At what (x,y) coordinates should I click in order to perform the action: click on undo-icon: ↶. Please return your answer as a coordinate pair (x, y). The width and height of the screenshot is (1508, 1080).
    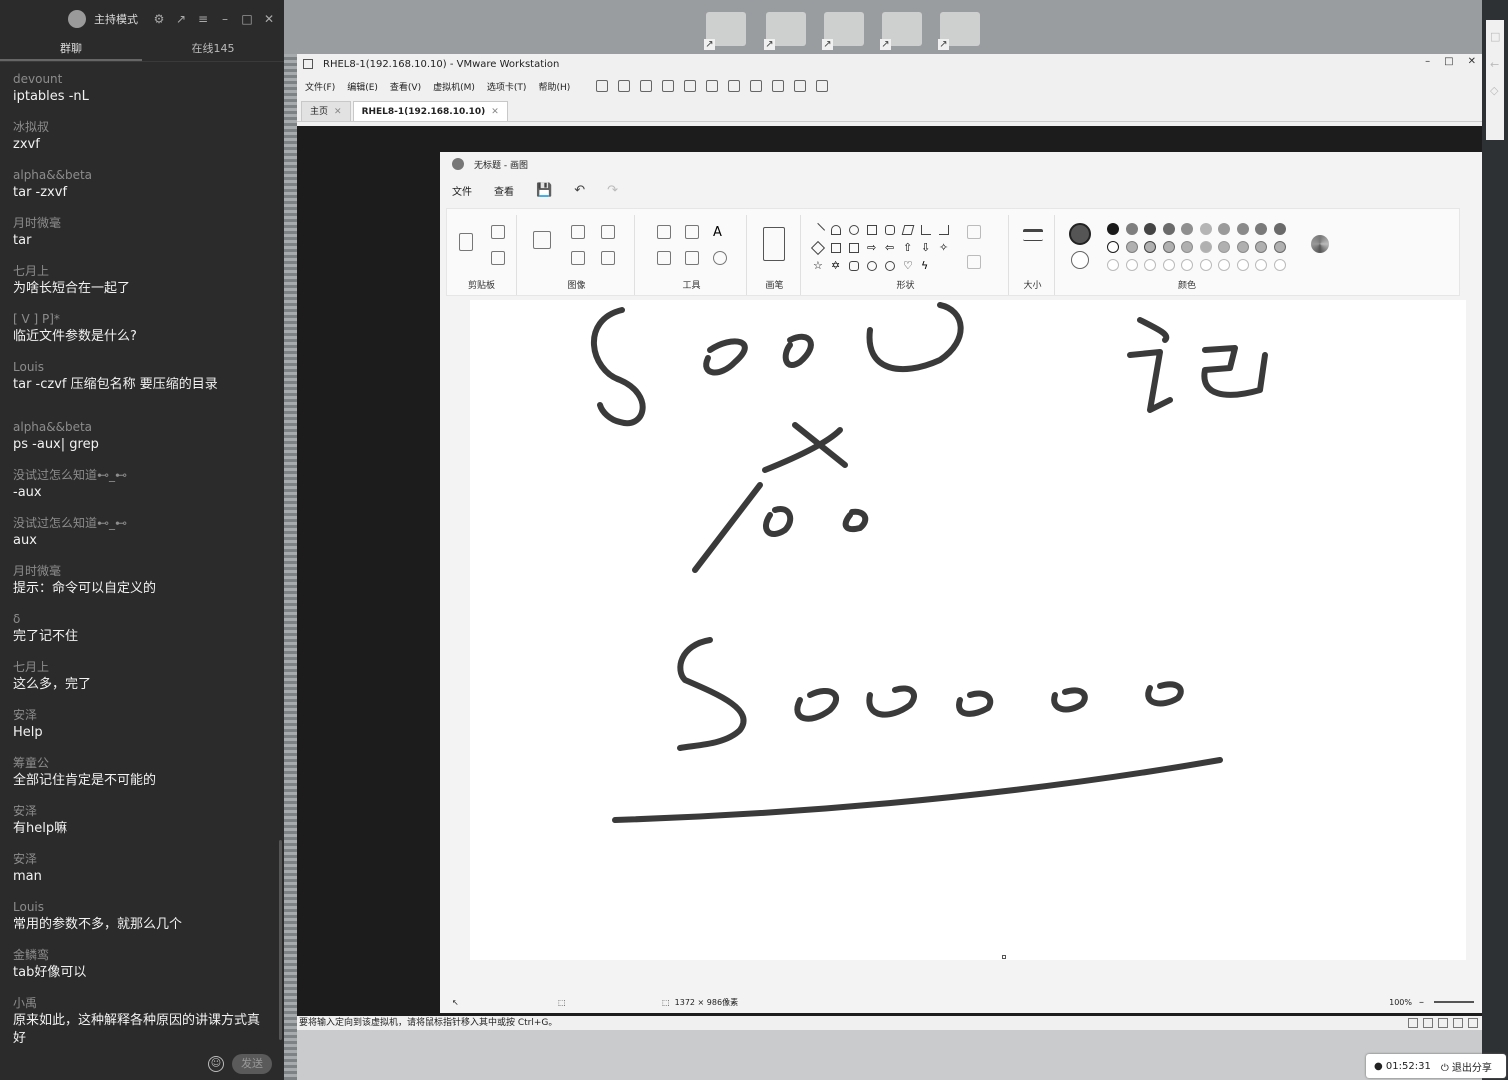
    Looking at the image, I should click on (579, 190).